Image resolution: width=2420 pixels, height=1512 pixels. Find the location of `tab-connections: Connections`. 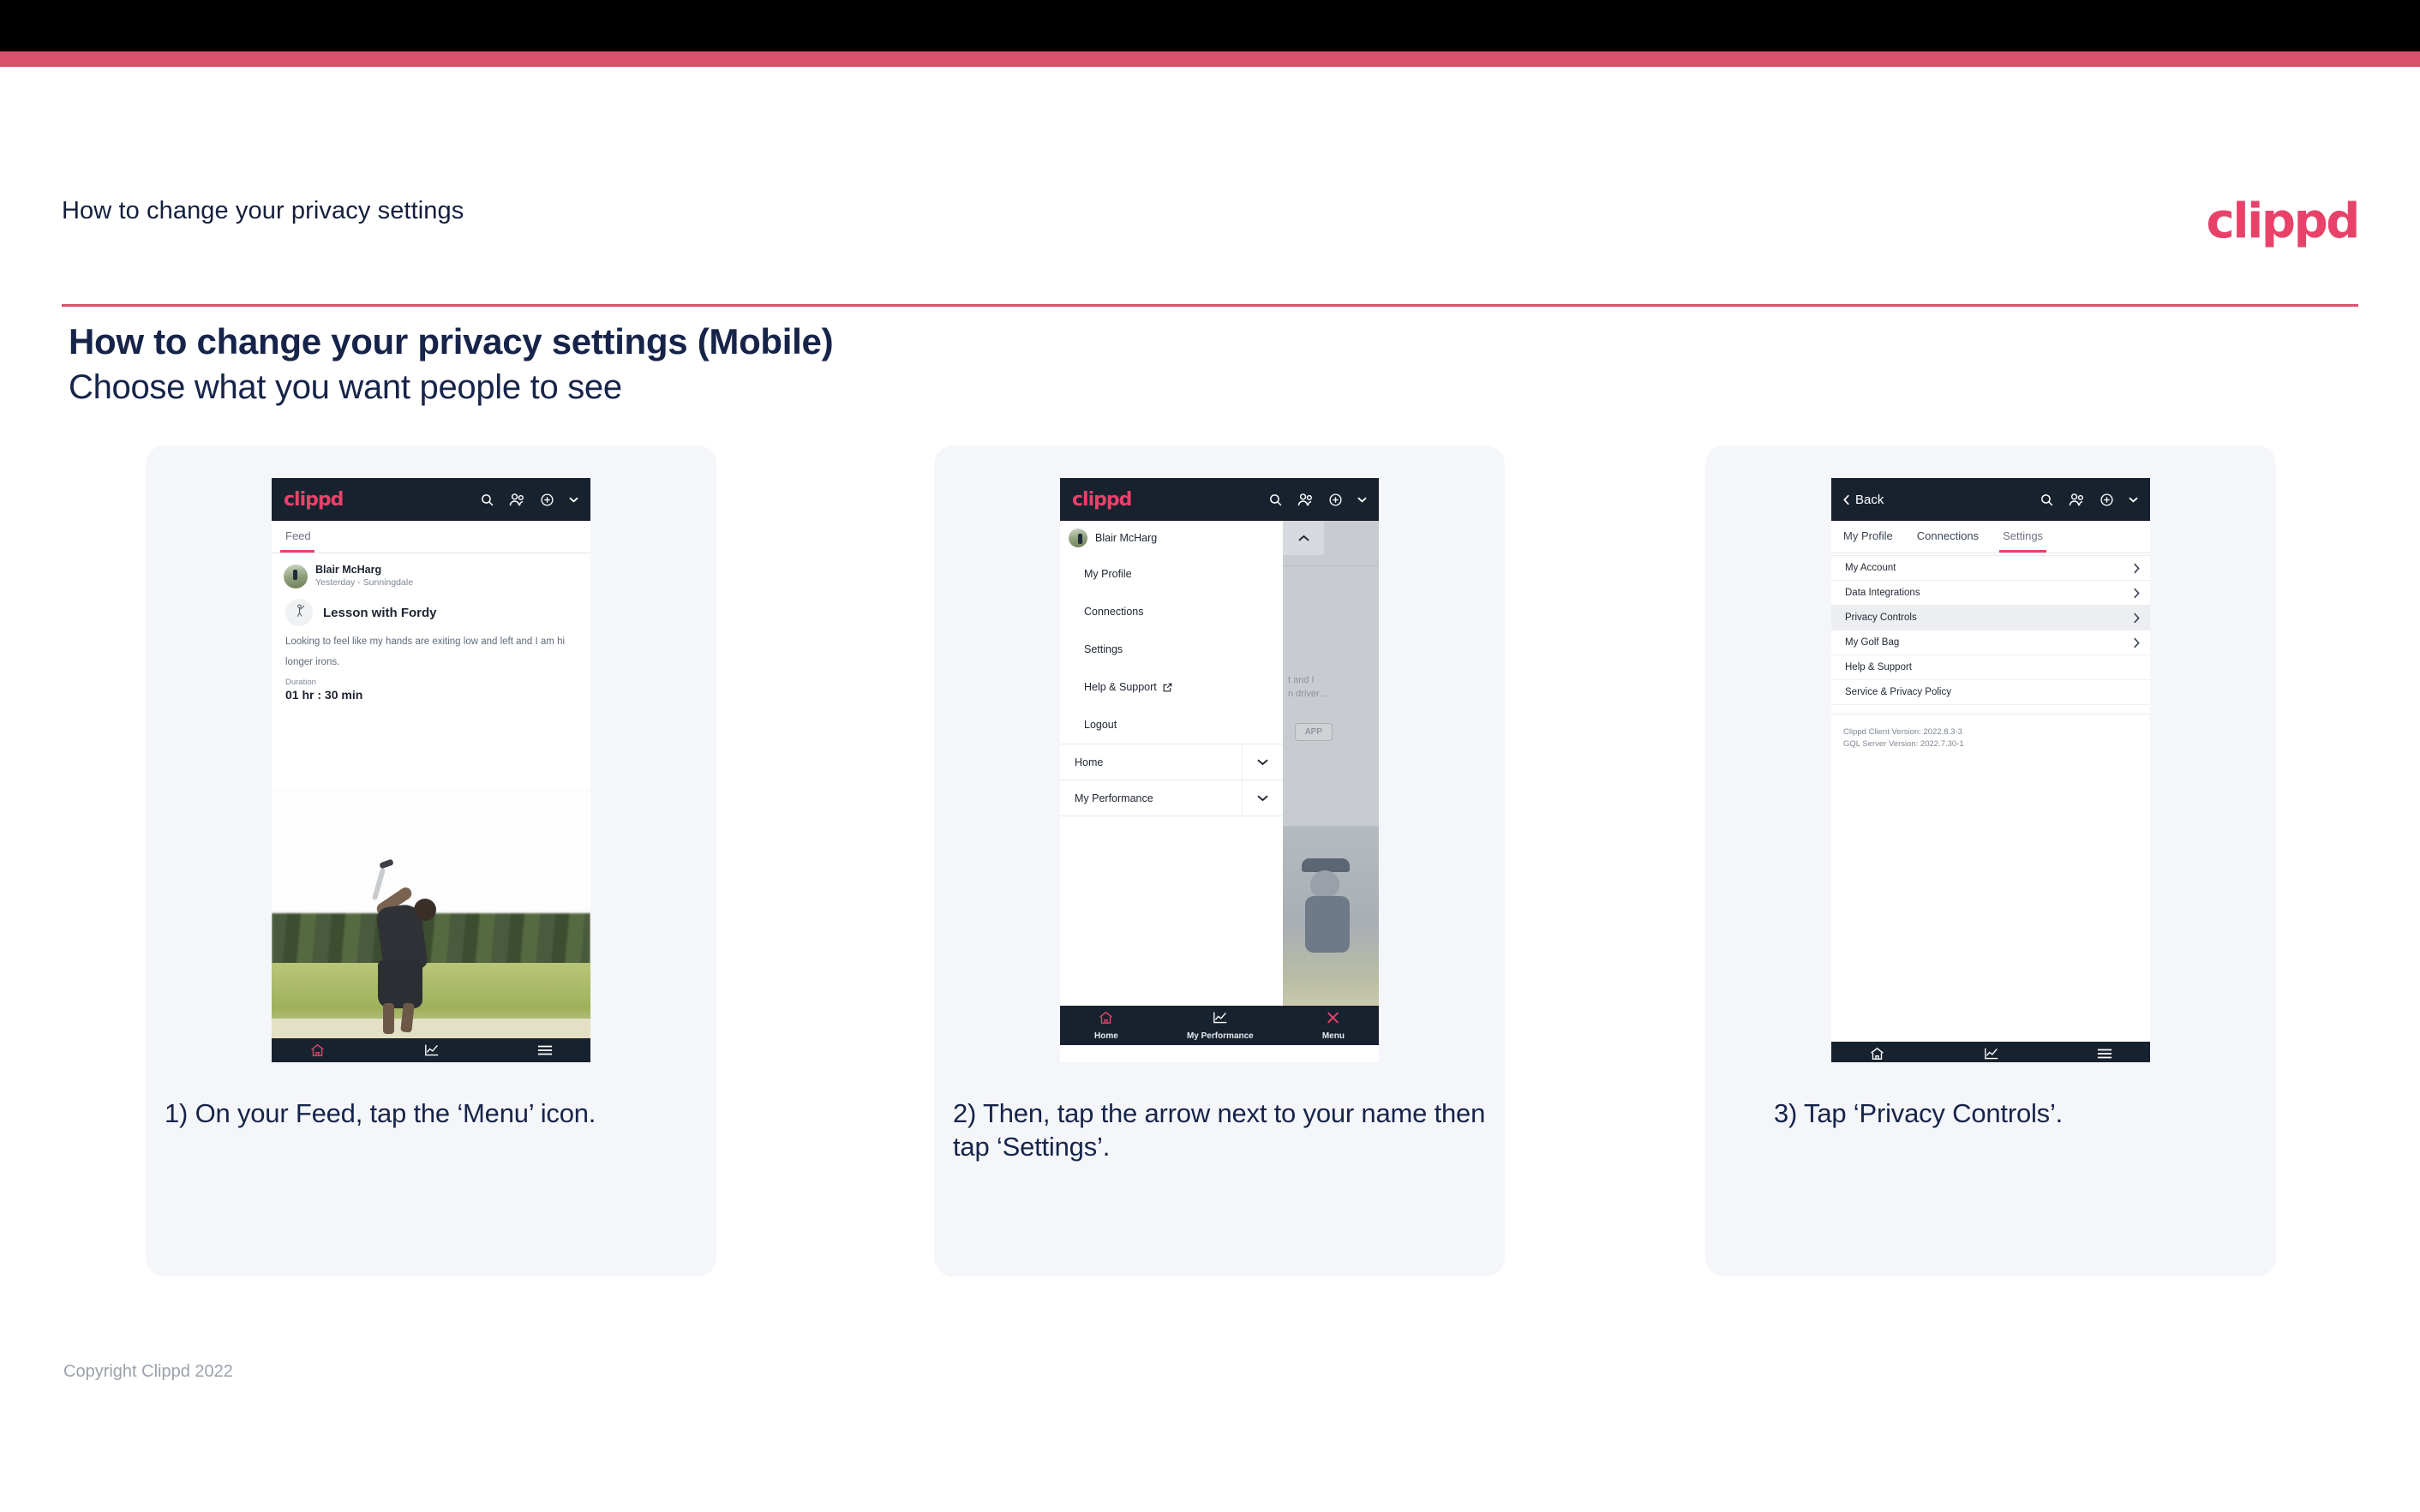

tab-connections: Connections is located at coordinates (1948, 537).